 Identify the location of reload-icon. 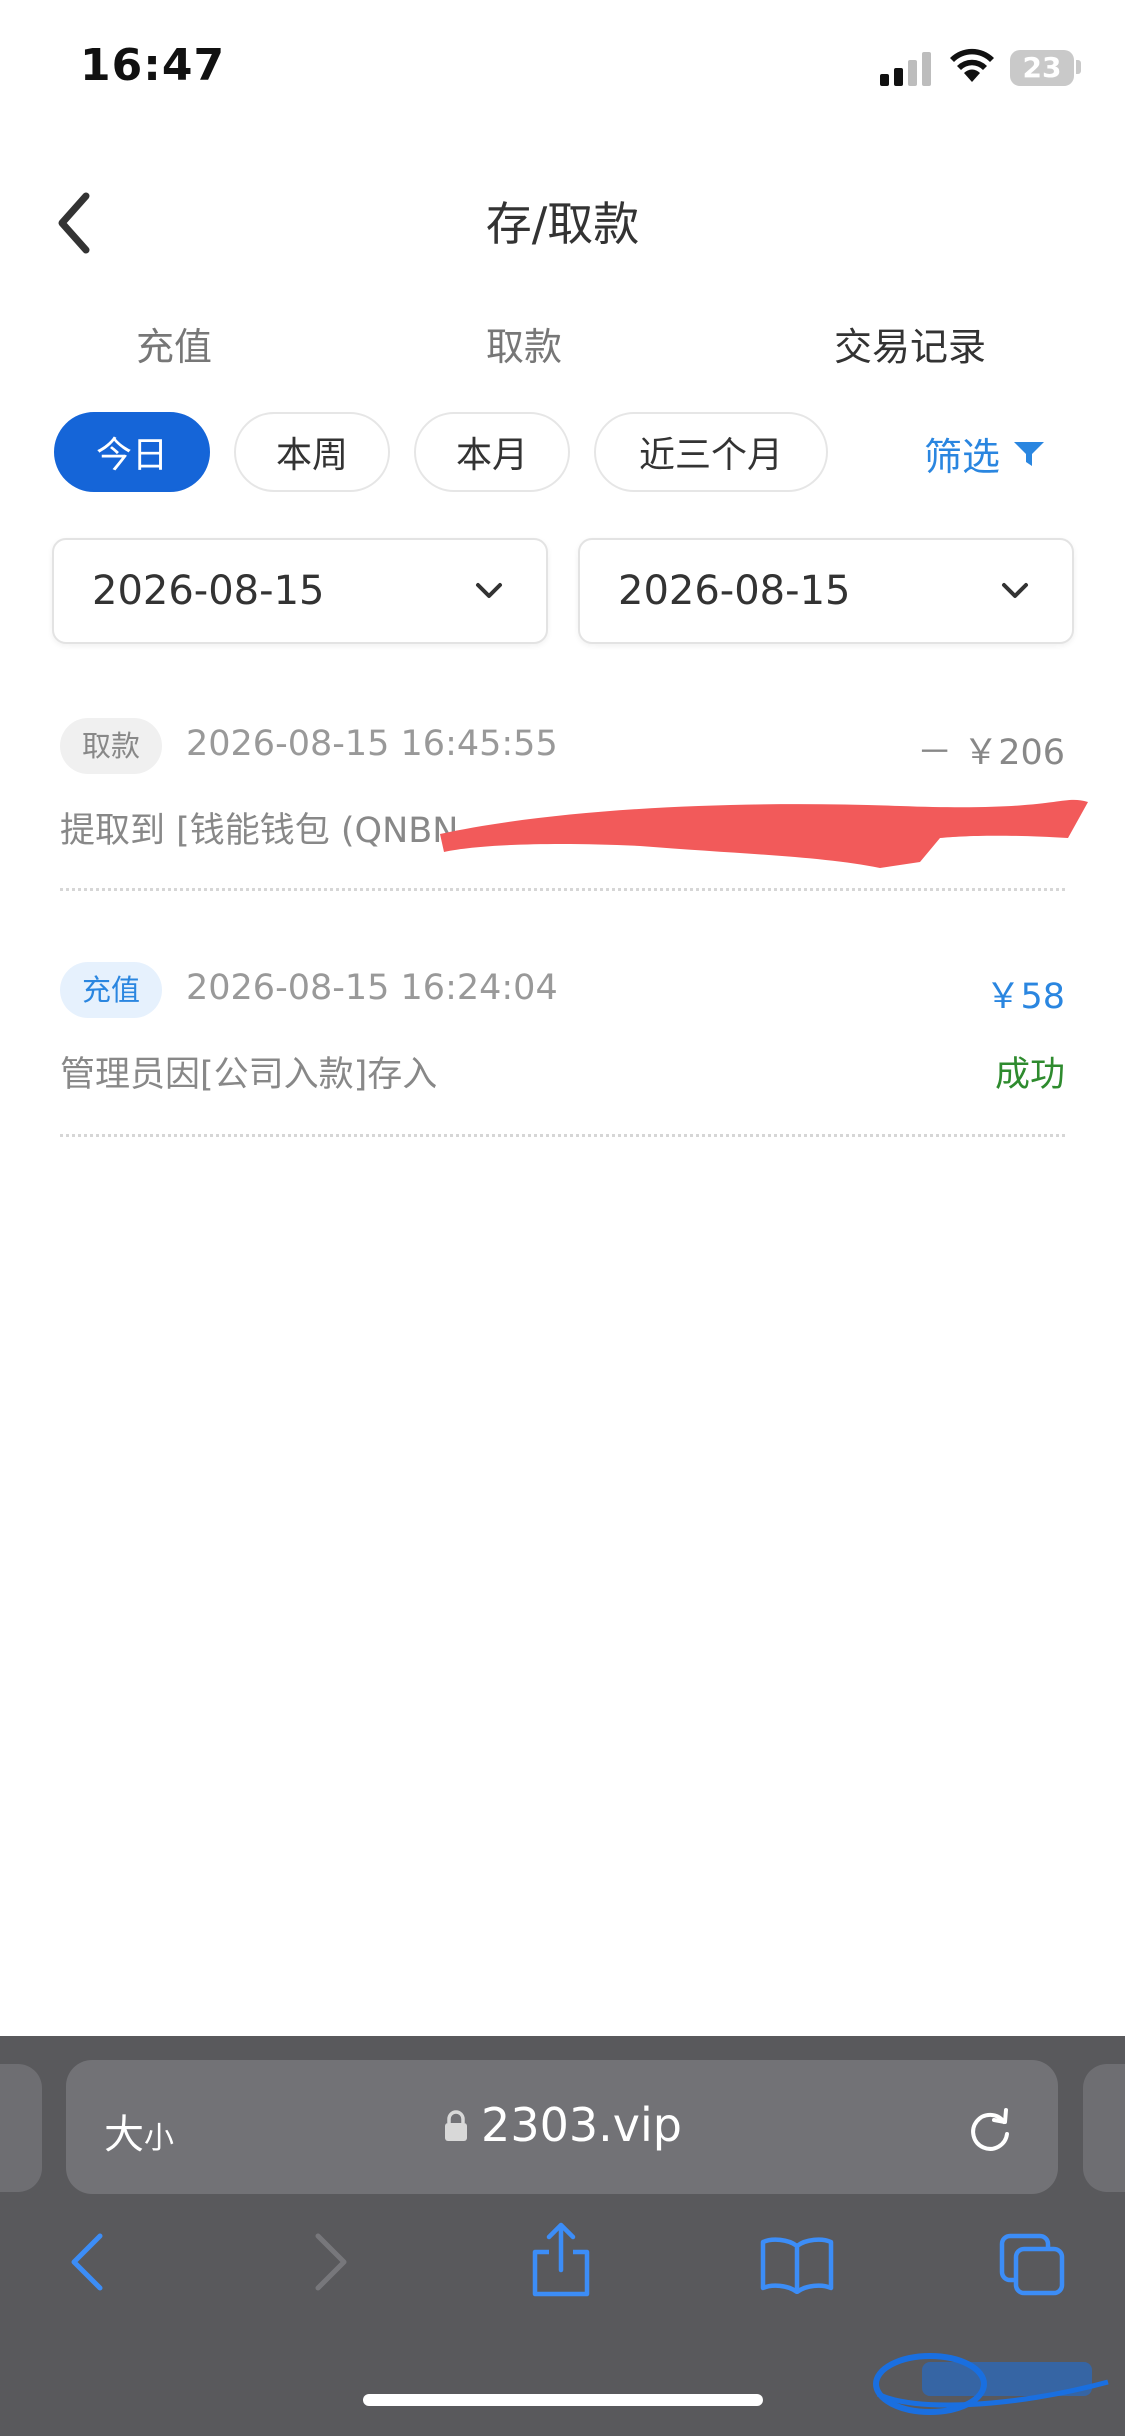
(990, 2129).